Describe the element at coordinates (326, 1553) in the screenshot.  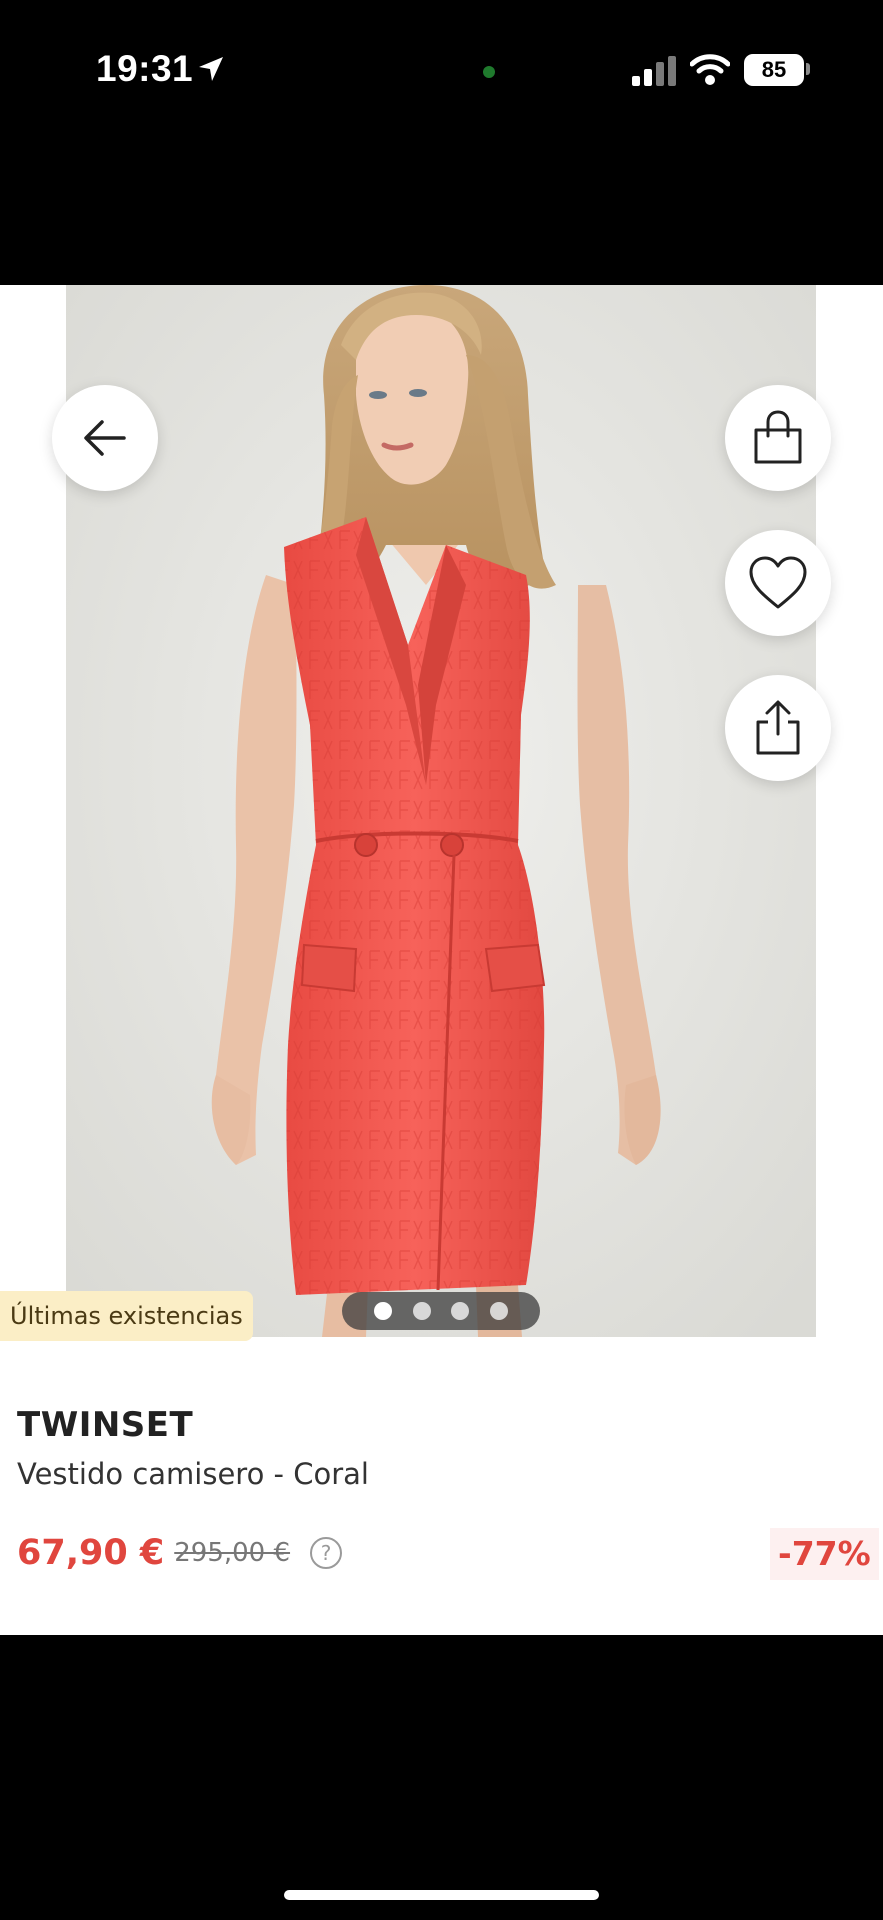
I see `price-help-icon: ?` at that location.